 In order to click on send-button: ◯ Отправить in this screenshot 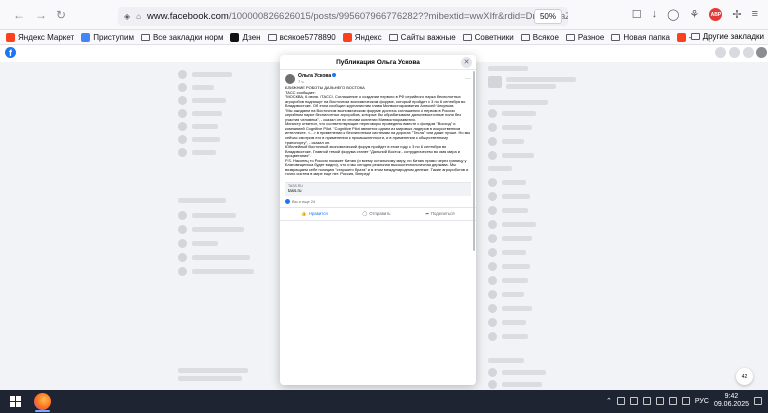, I will do `click(376, 214)`.